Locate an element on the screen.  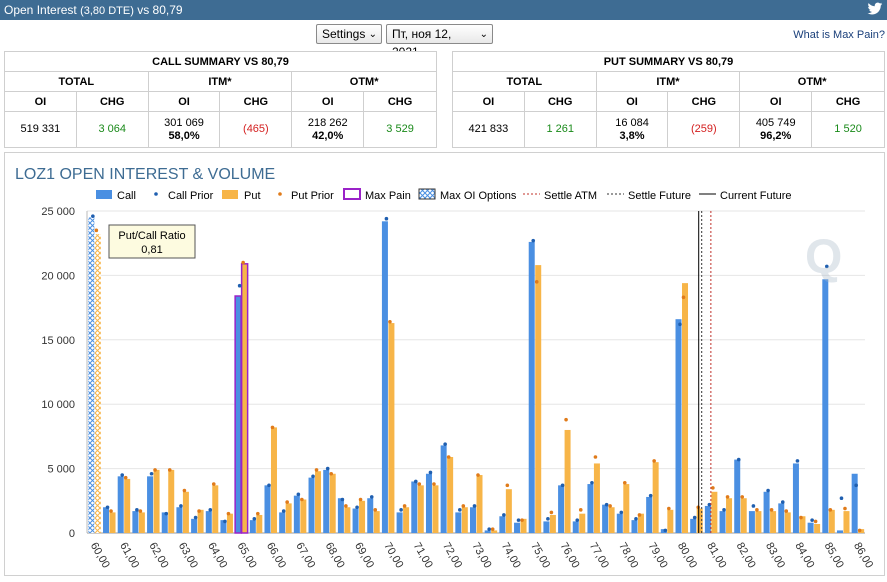
put-otm-oi-value: 405 749 is located at coordinates (775, 122).